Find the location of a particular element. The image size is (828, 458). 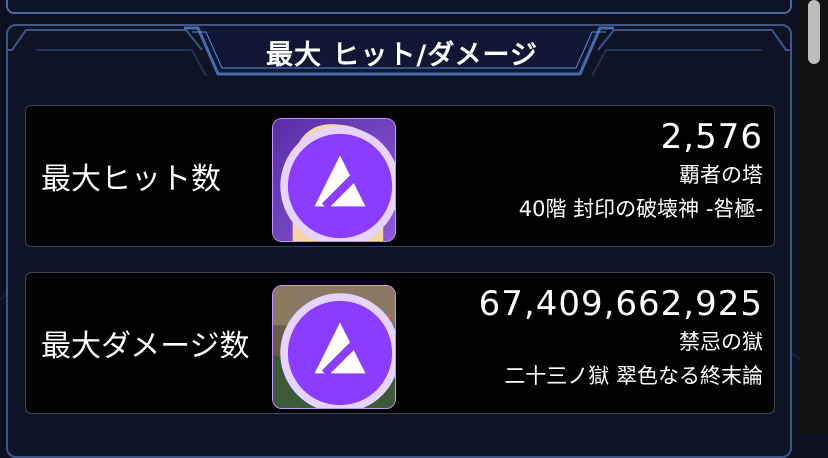

max-hit-quest-name: 覇者の塔 is located at coordinates (721, 175).